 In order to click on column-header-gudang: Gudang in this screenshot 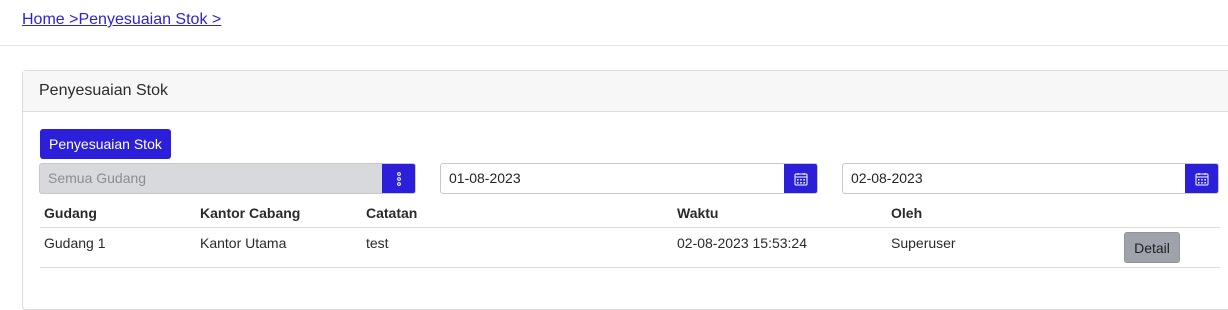, I will do `click(70, 213)`.